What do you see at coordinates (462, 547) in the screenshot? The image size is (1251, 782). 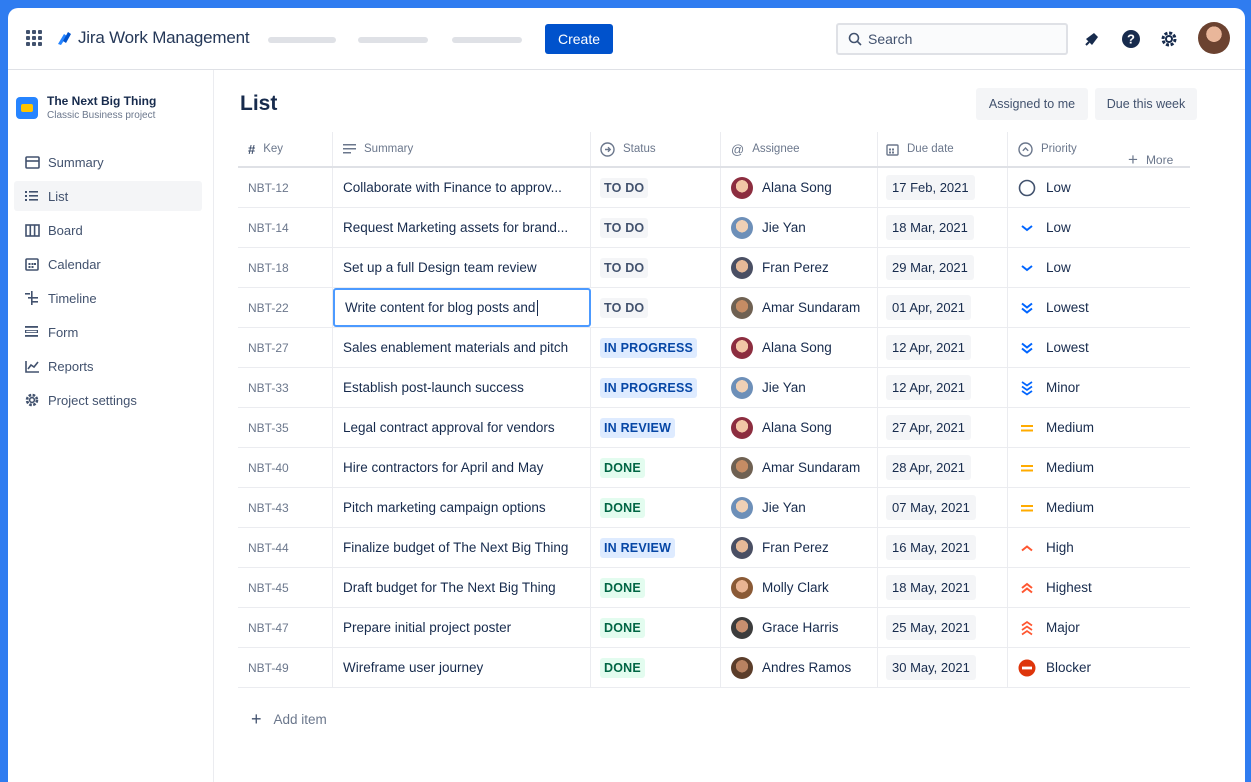 I see `summary-cell: Finalize budget of The Next Big Thing` at bounding box center [462, 547].